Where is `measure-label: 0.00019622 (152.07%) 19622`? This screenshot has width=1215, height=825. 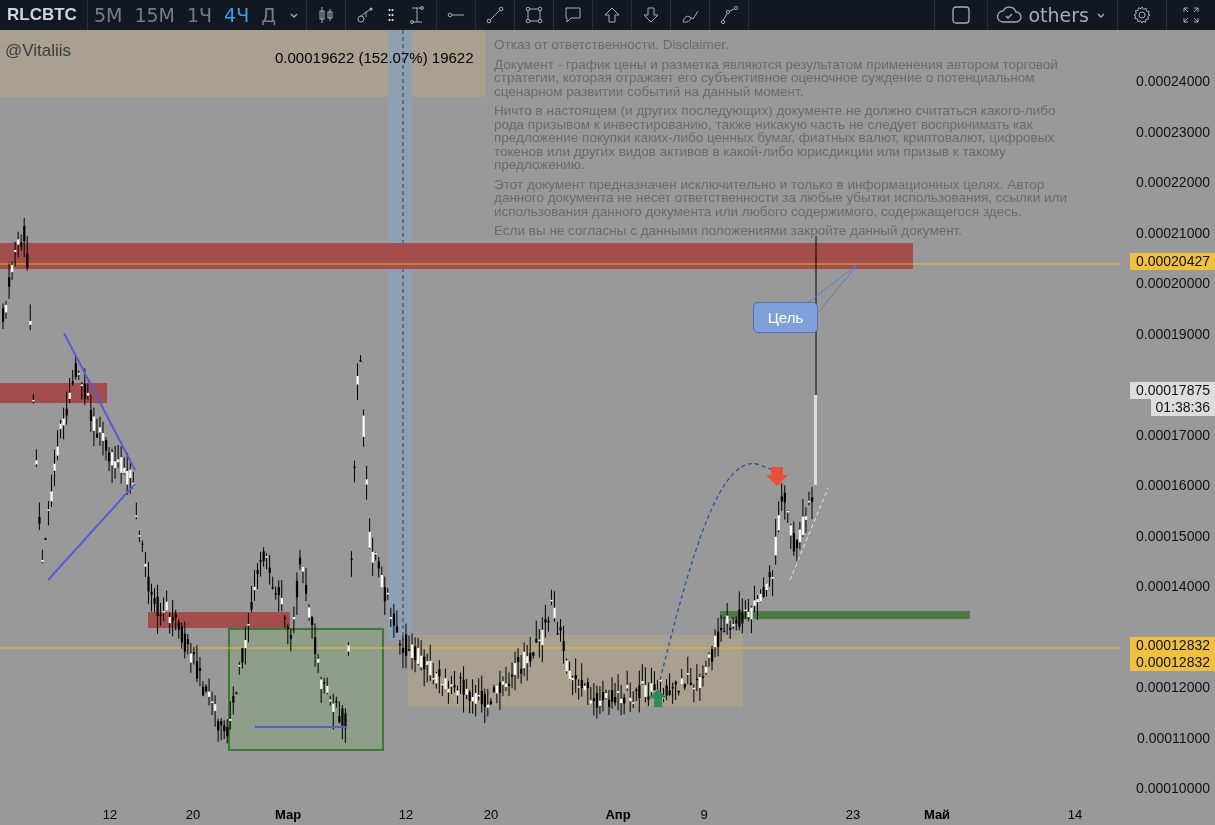 measure-label: 0.00019622 (152.07%) 19622 is located at coordinates (374, 57).